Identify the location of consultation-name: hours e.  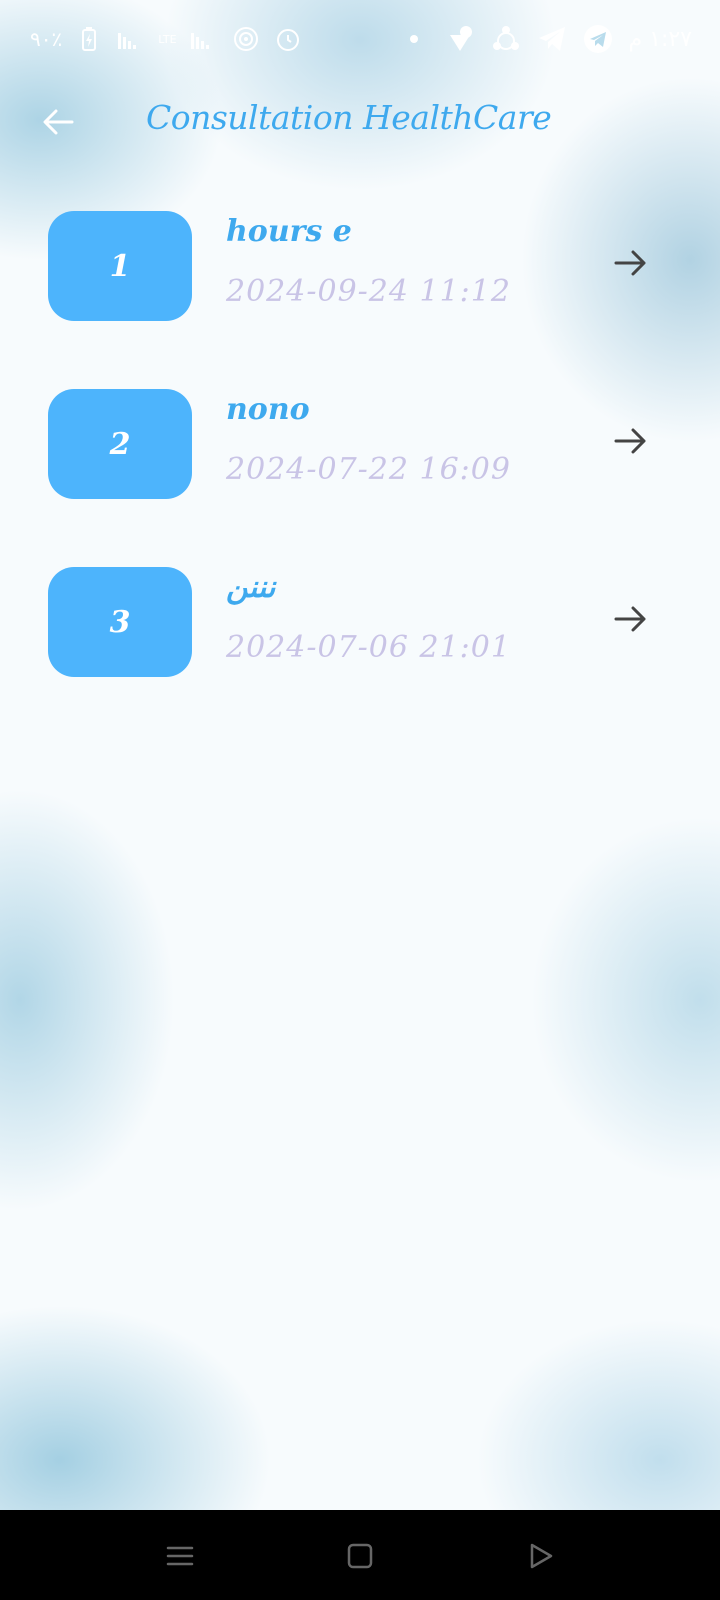
(289, 231).